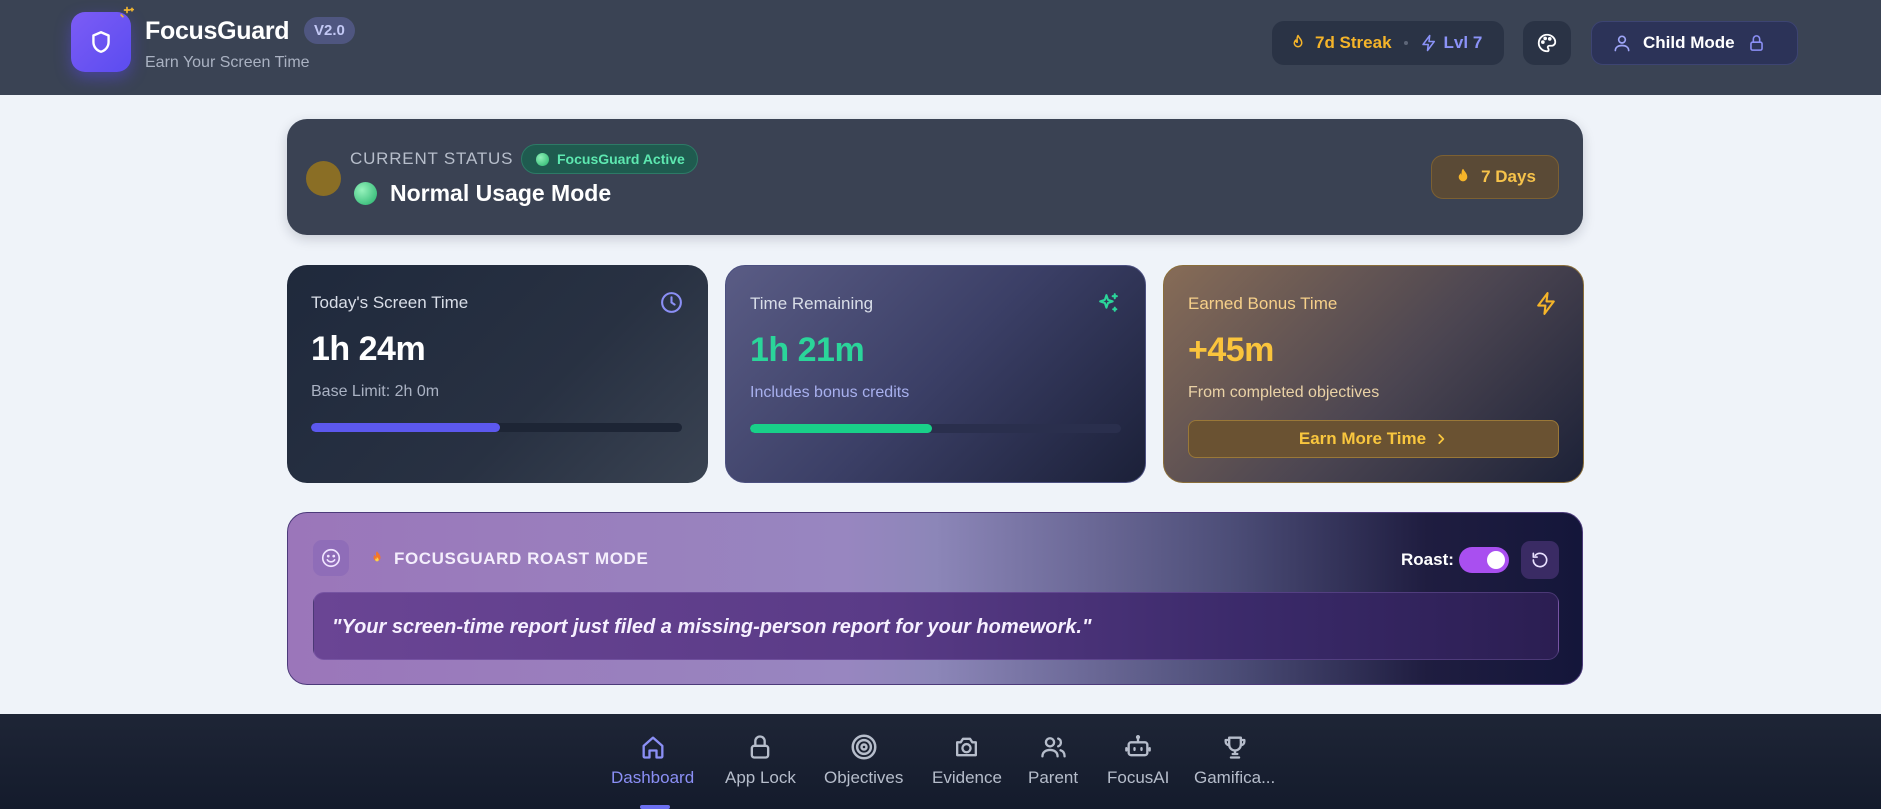 The height and width of the screenshot is (809, 1881). I want to click on nav-label: Dashboard, so click(653, 777).